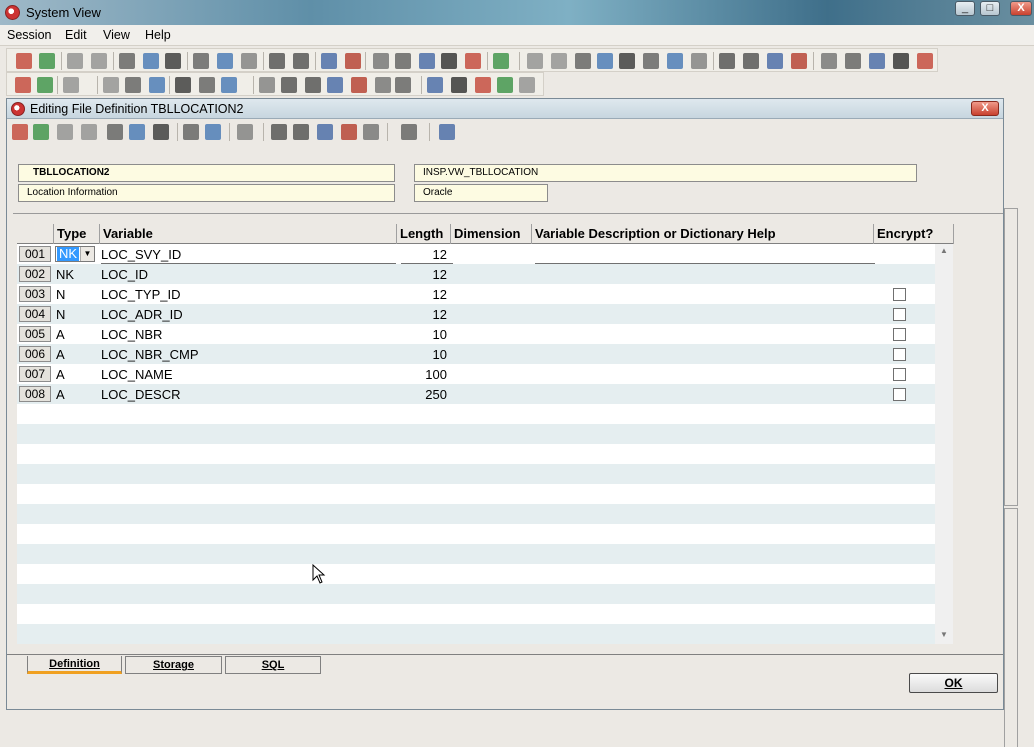 Image resolution: width=1034 pixels, height=747 pixels. What do you see at coordinates (140, 294) in the screenshot?
I see `variable-cell: LOC_TYP_ID` at bounding box center [140, 294].